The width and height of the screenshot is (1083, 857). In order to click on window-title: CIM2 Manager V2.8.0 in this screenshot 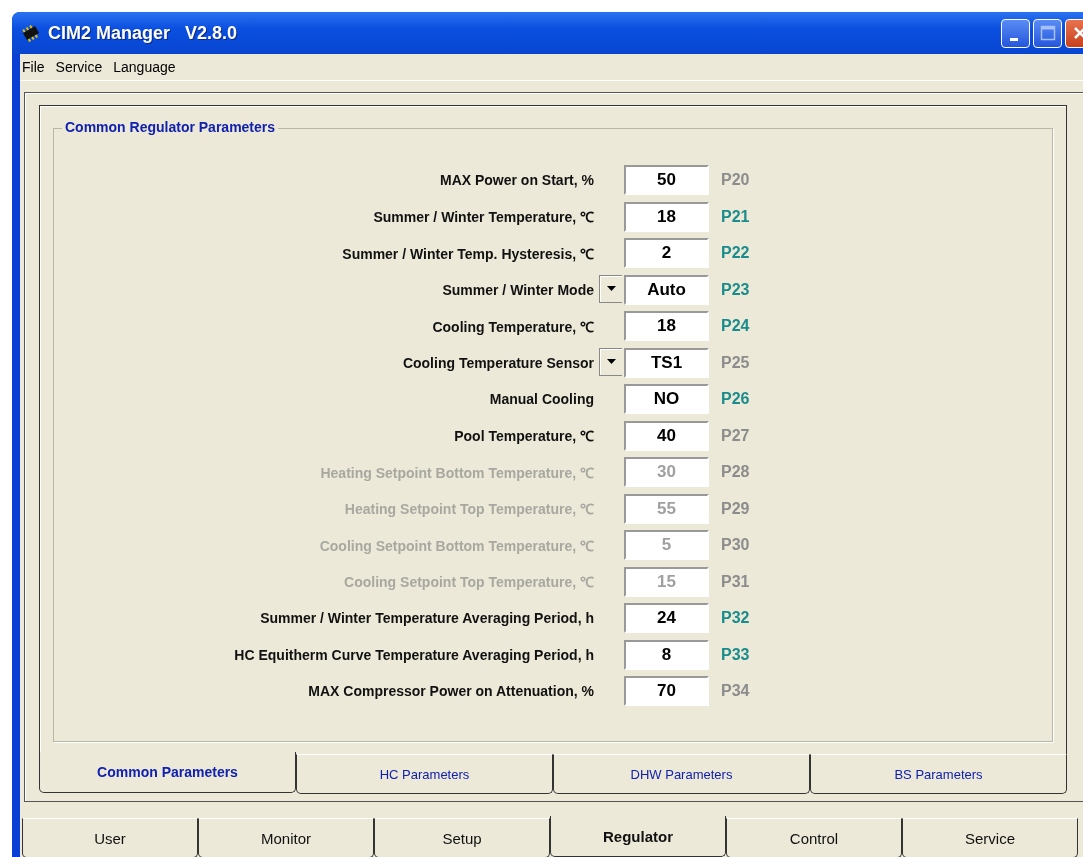, I will do `click(143, 33)`.